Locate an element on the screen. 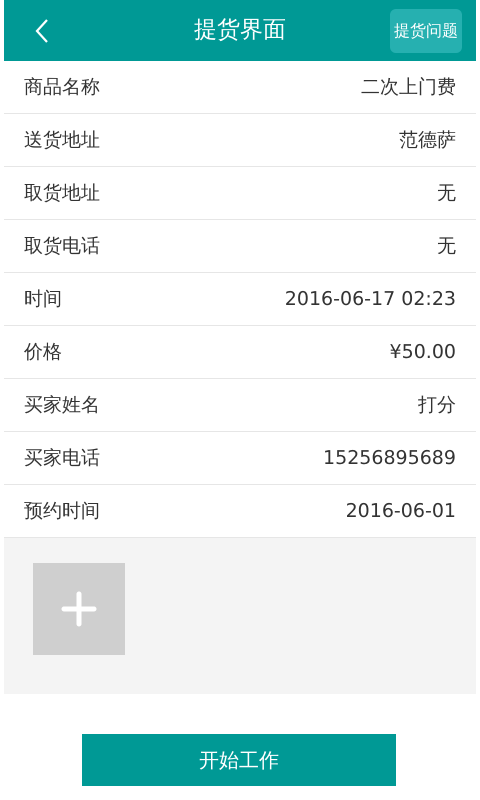 This screenshot has width=480, height=800. field-label: 价格 is located at coordinates (43, 352).